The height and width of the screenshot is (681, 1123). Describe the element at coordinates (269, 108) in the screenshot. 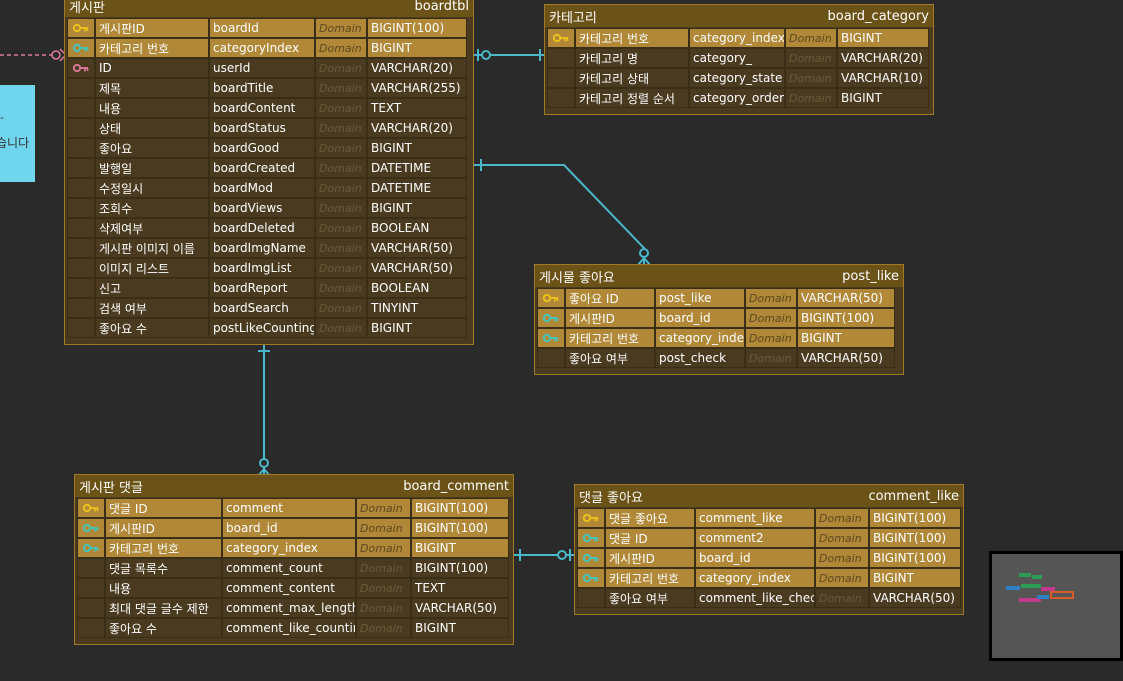

I see `column-row: 내용 boardContent Domain TEXT` at that location.